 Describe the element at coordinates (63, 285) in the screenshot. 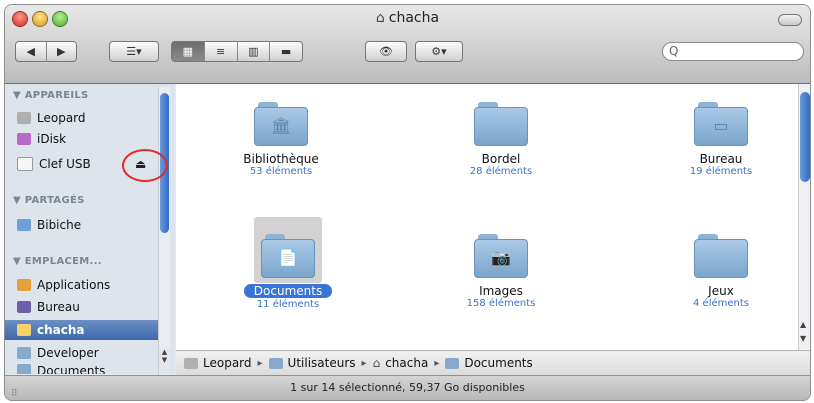

I see `sidebar-item-applications: Applications` at that location.